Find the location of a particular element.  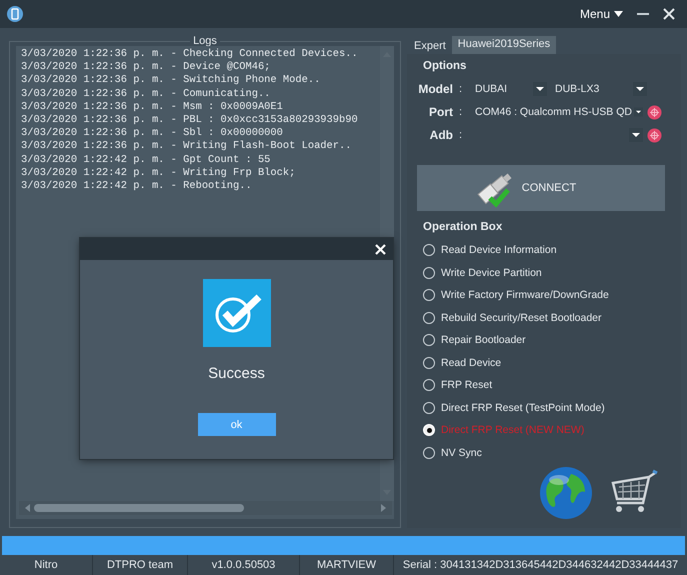

log-line: 3/03/2020 1:22:42 p. m. - Writing Frp Block; is located at coordinates (158, 173).